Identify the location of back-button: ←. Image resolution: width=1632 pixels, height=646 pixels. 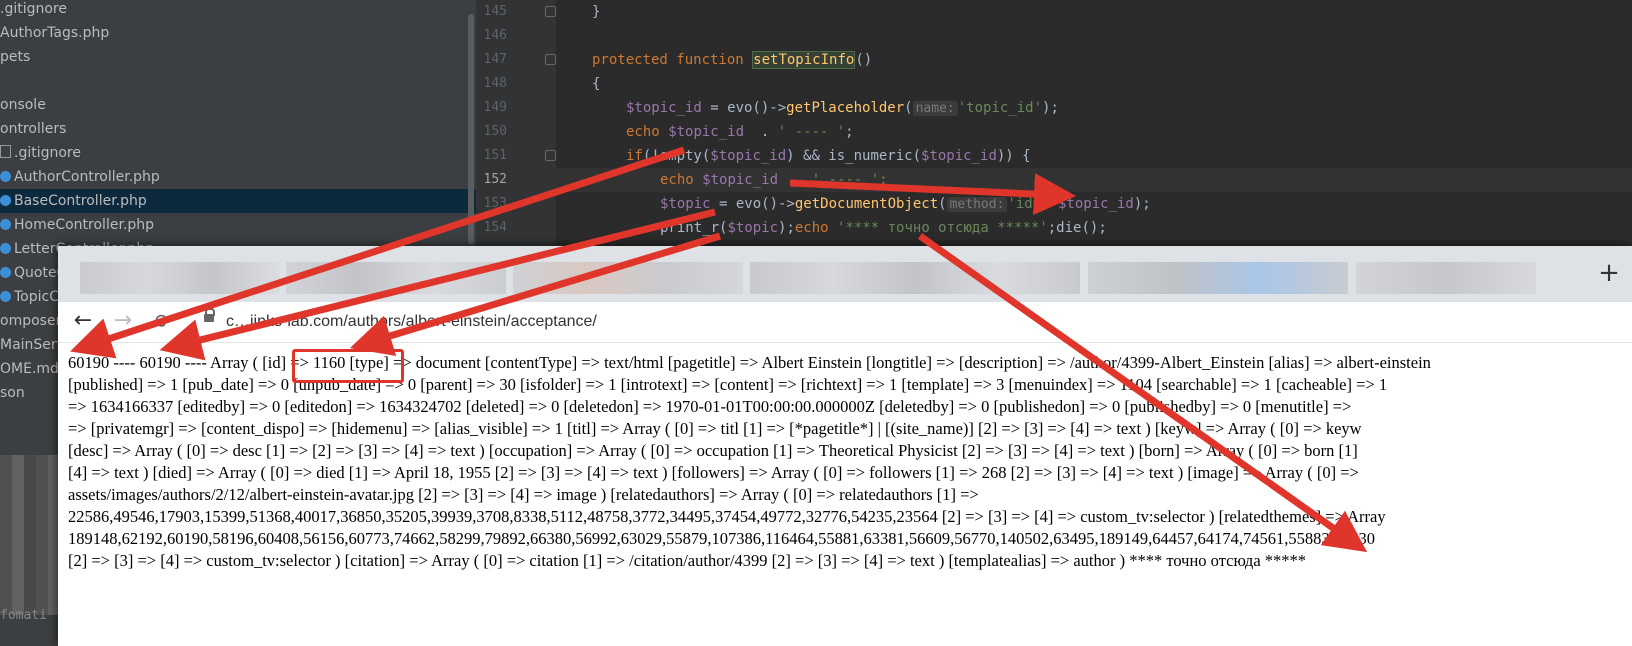
(83, 321).